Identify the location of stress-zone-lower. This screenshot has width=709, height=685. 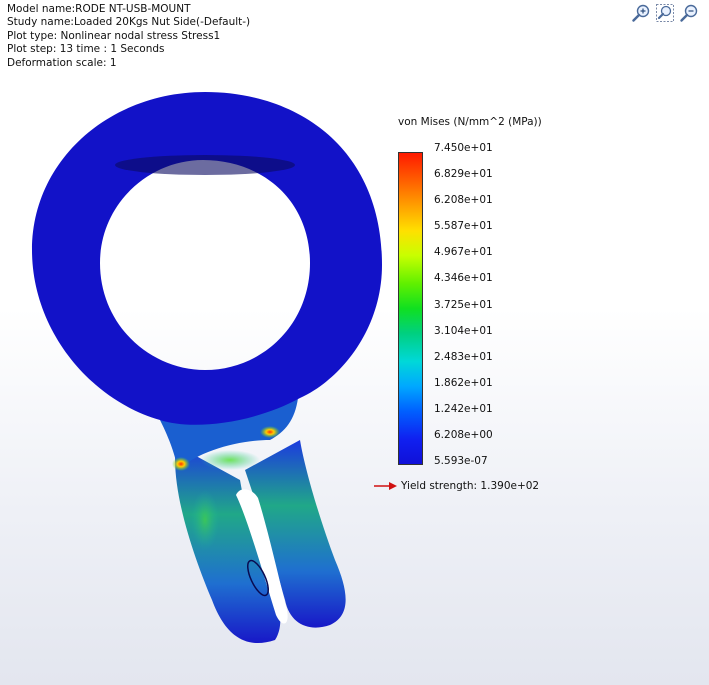
(205, 520).